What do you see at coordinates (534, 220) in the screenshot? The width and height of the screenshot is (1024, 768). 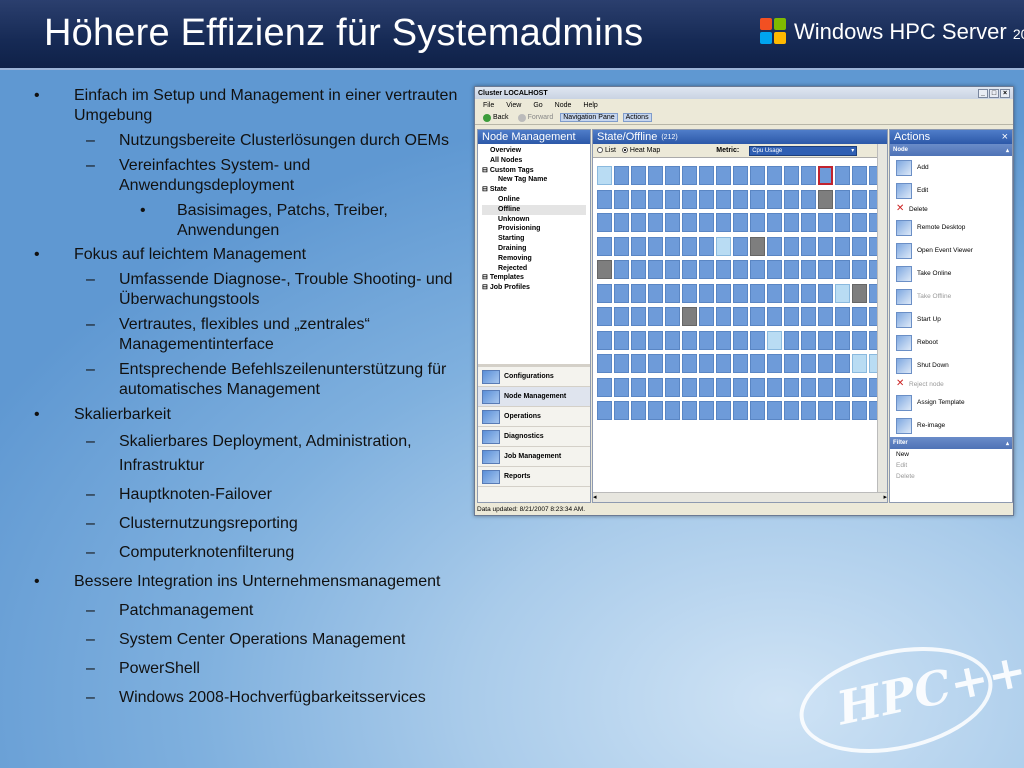 I see `tree-item: Unknown` at bounding box center [534, 220].